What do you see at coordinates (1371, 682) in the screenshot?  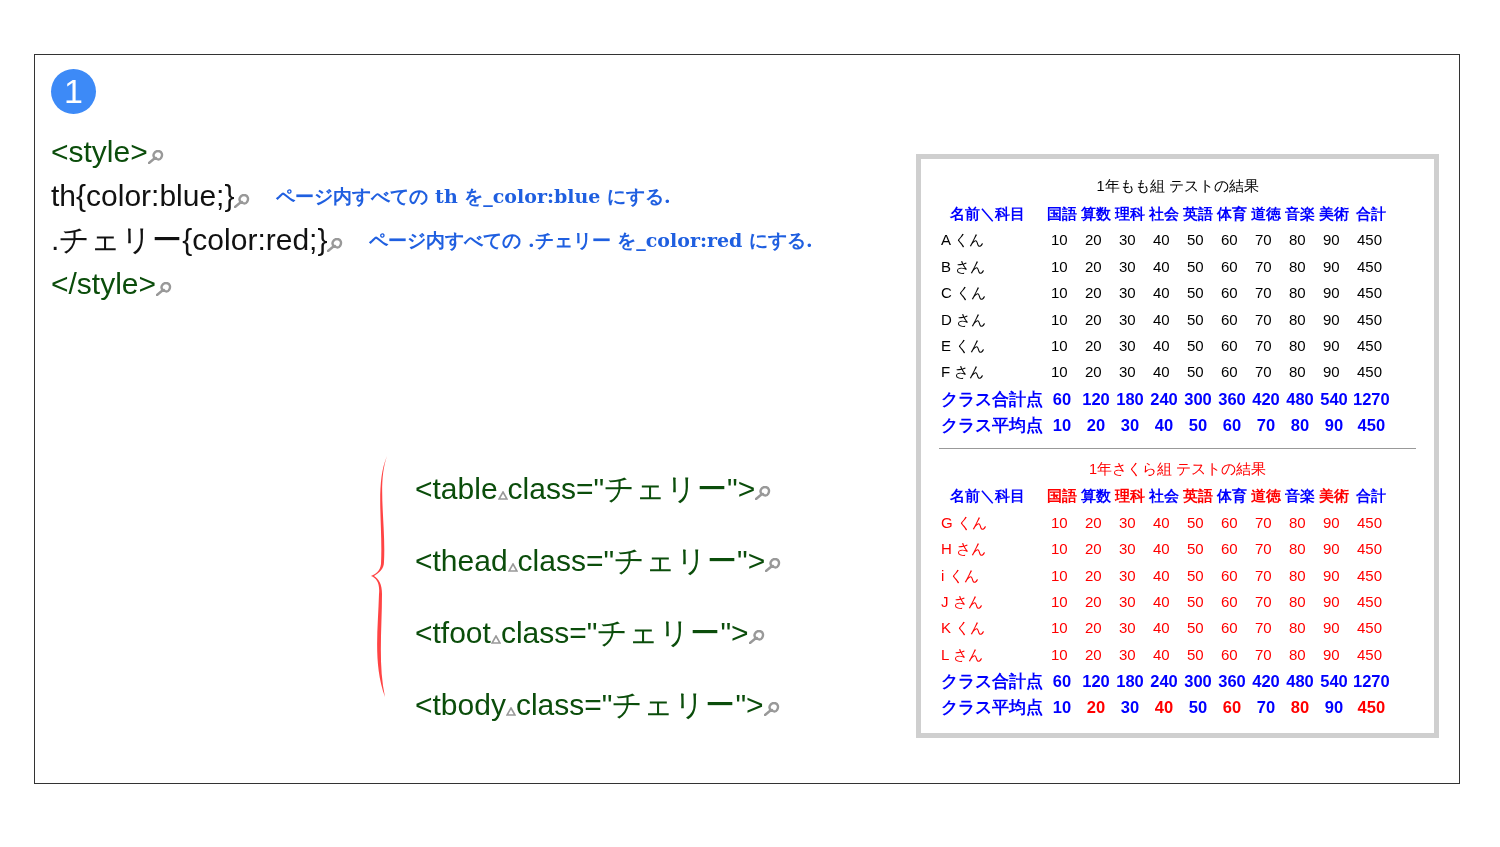 I see `footer-cell-text: 1270` at bounding box center [1371, 682].